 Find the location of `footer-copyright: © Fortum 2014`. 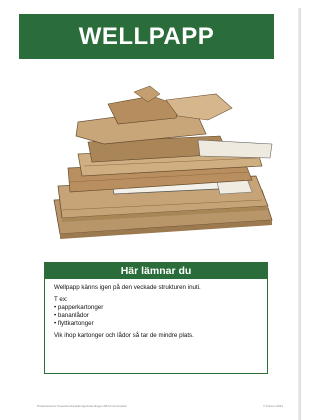

footer-copyright: © Fortum 2014 is located at coordinates (272, 406).